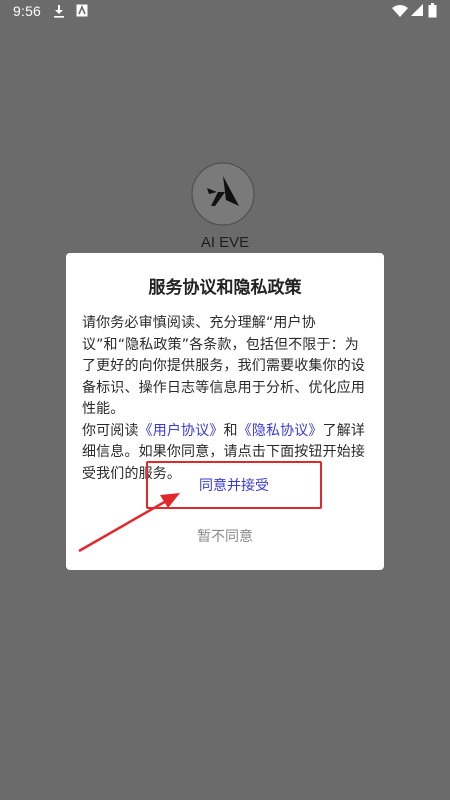  Describe the element at coordinates (230, 430) in the screenshot. I see `paragraph-2-and: 和` at that location.